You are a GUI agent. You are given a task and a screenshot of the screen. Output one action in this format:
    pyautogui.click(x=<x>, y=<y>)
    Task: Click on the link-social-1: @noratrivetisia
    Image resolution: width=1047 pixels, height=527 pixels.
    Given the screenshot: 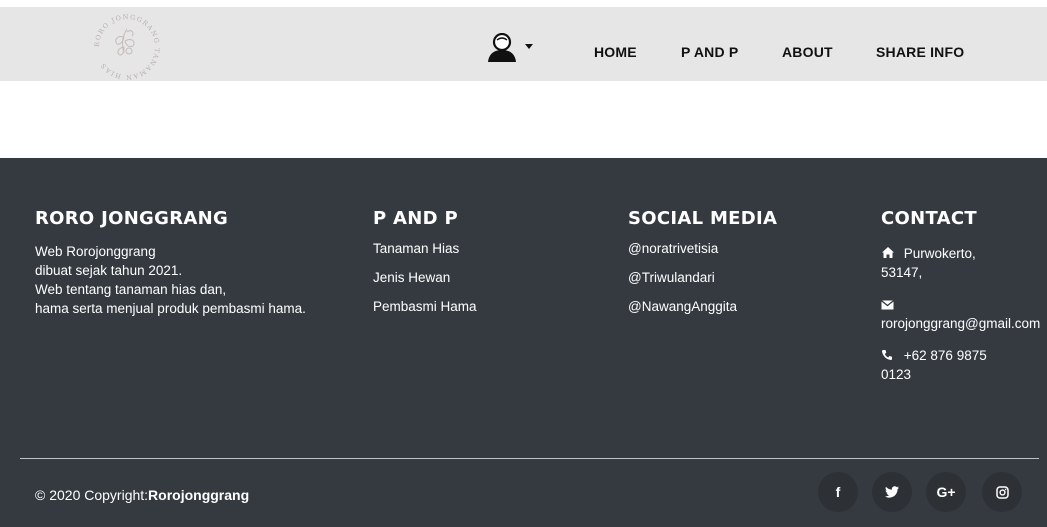 What is the action you would take?
    pyautogui.click(x=702, y=248)
    